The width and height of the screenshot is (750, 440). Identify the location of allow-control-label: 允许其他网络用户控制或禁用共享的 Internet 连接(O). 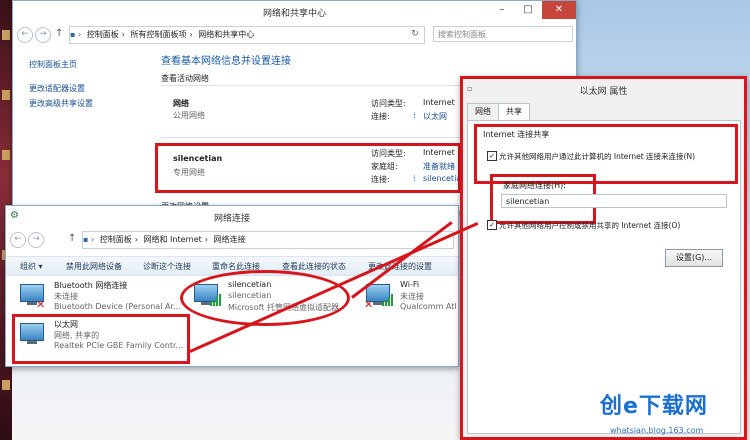
(590, 225).